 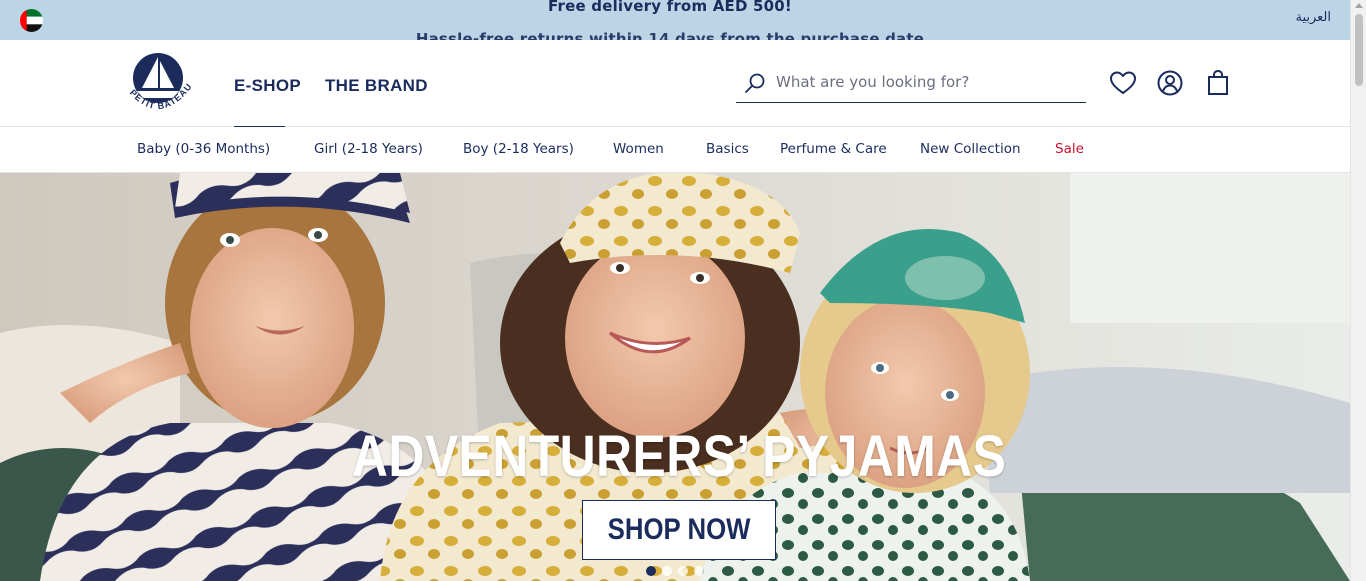 I want to click on category-girl: Girl (2-18 Years), so click(x=368, y=149).